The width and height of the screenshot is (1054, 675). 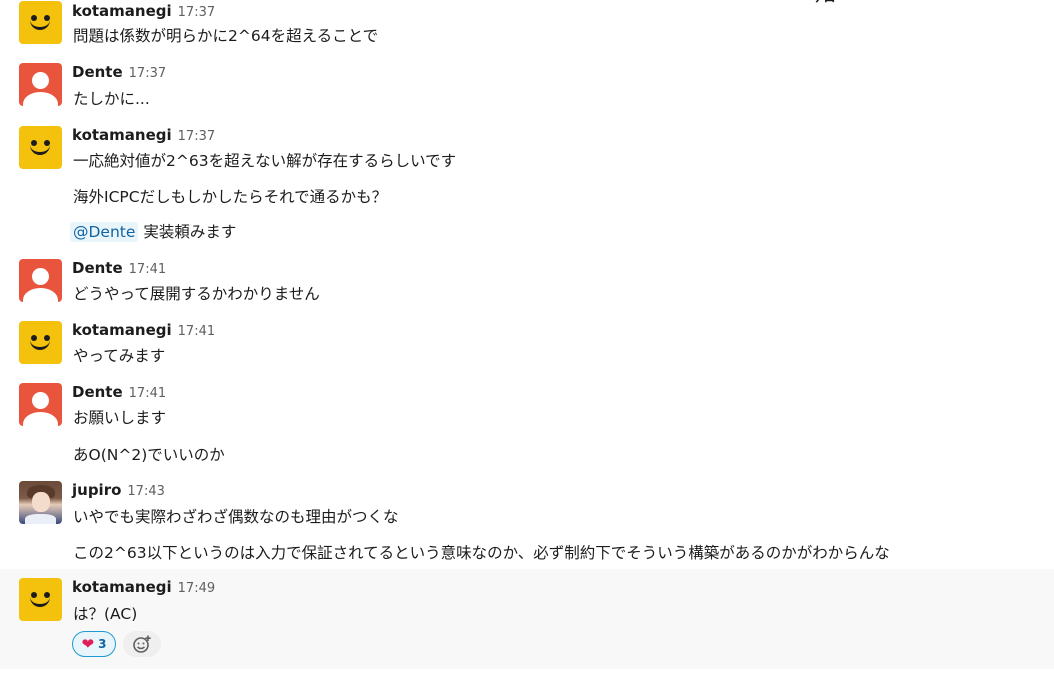 I want to click on sender-name: jupiro, so click(x=96, y=490).